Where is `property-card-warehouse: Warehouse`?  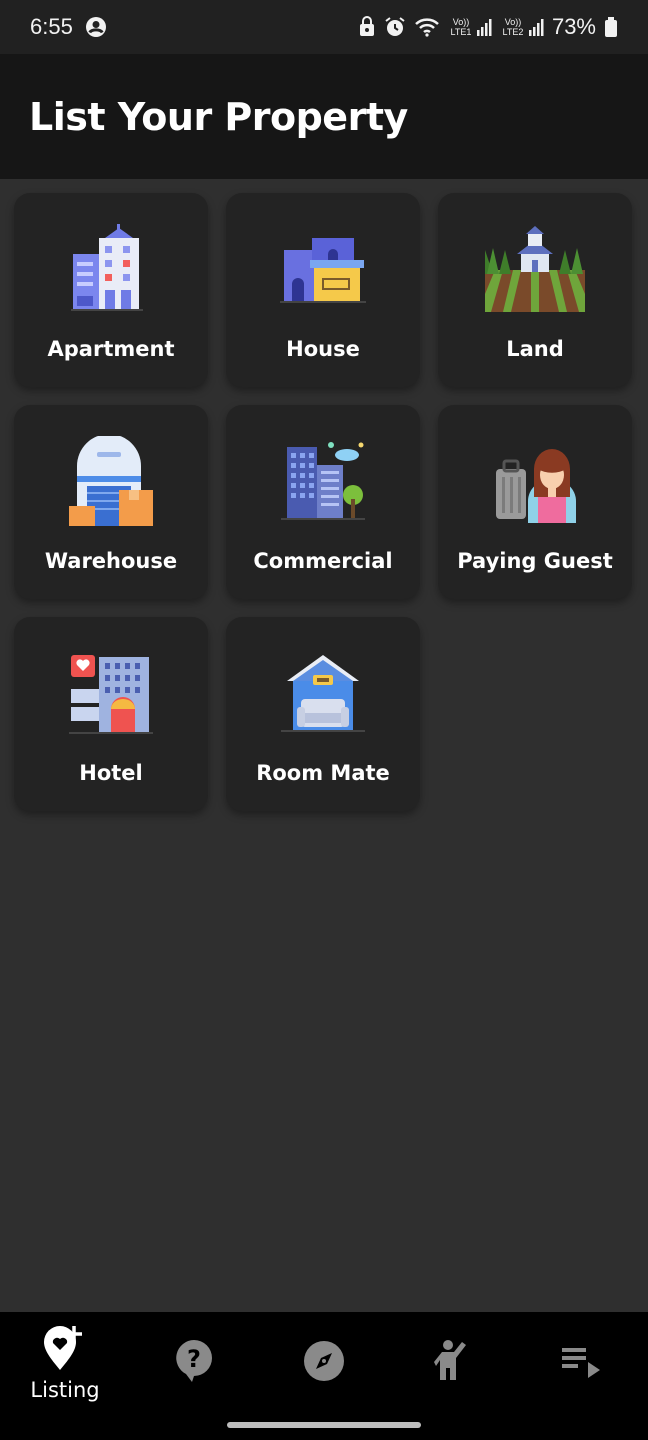 property-card-warehouse: Warehouse is located at coordinates (111, 502).